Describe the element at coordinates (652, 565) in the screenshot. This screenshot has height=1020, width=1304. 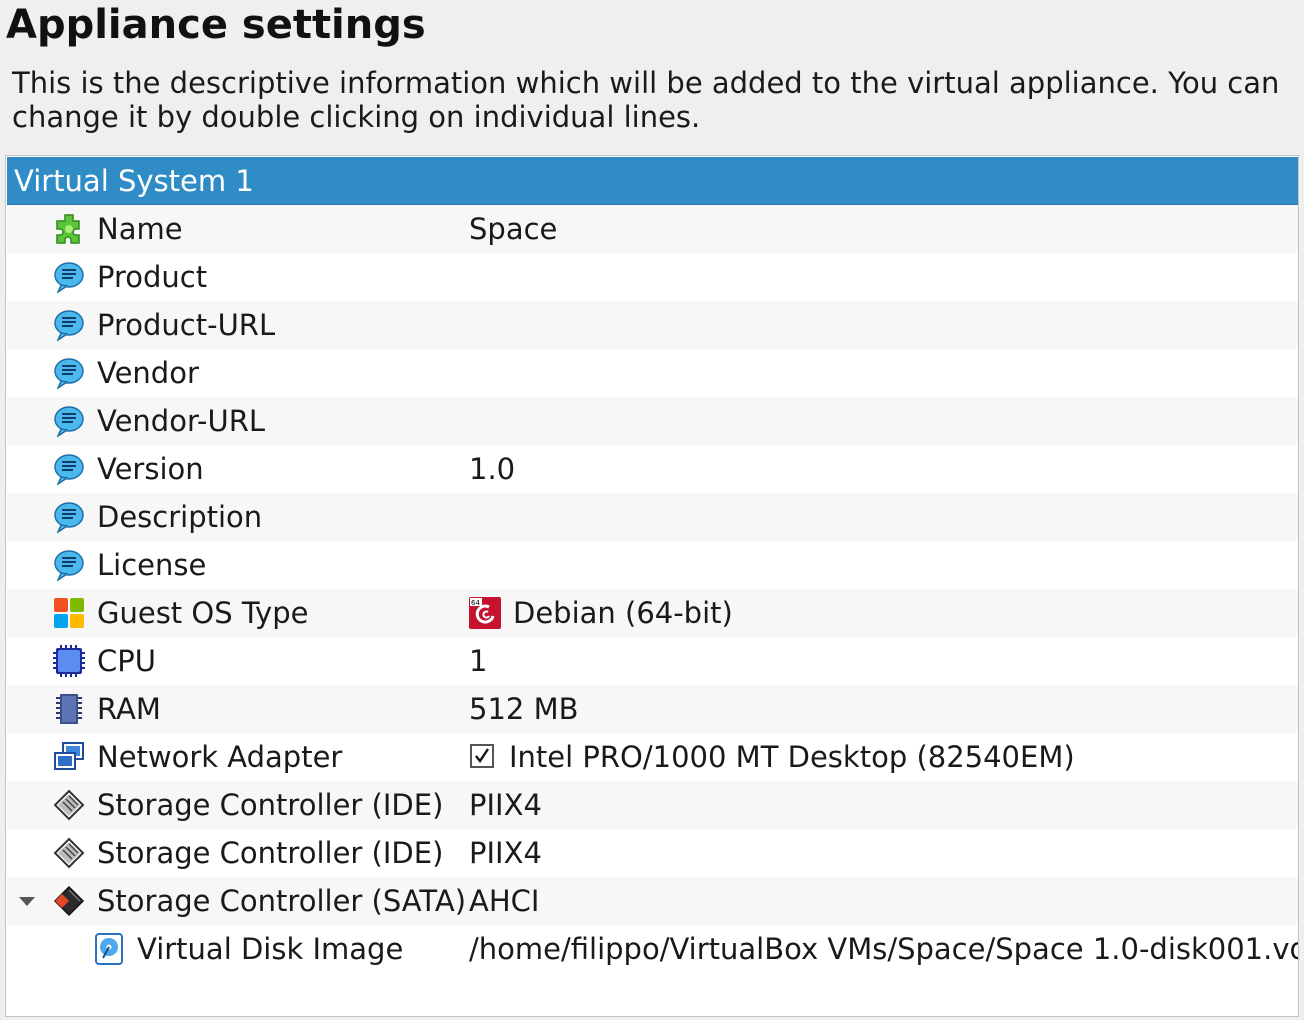
I see `row-license: License` at that location.